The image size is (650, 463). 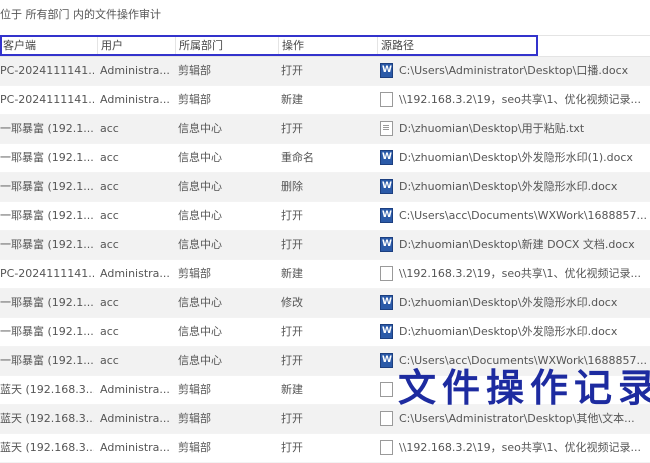 What do you see at coordinates (328, 46) in the screenshot?
I see `column-header-operation: 操作` at bounding box center [328, 46].